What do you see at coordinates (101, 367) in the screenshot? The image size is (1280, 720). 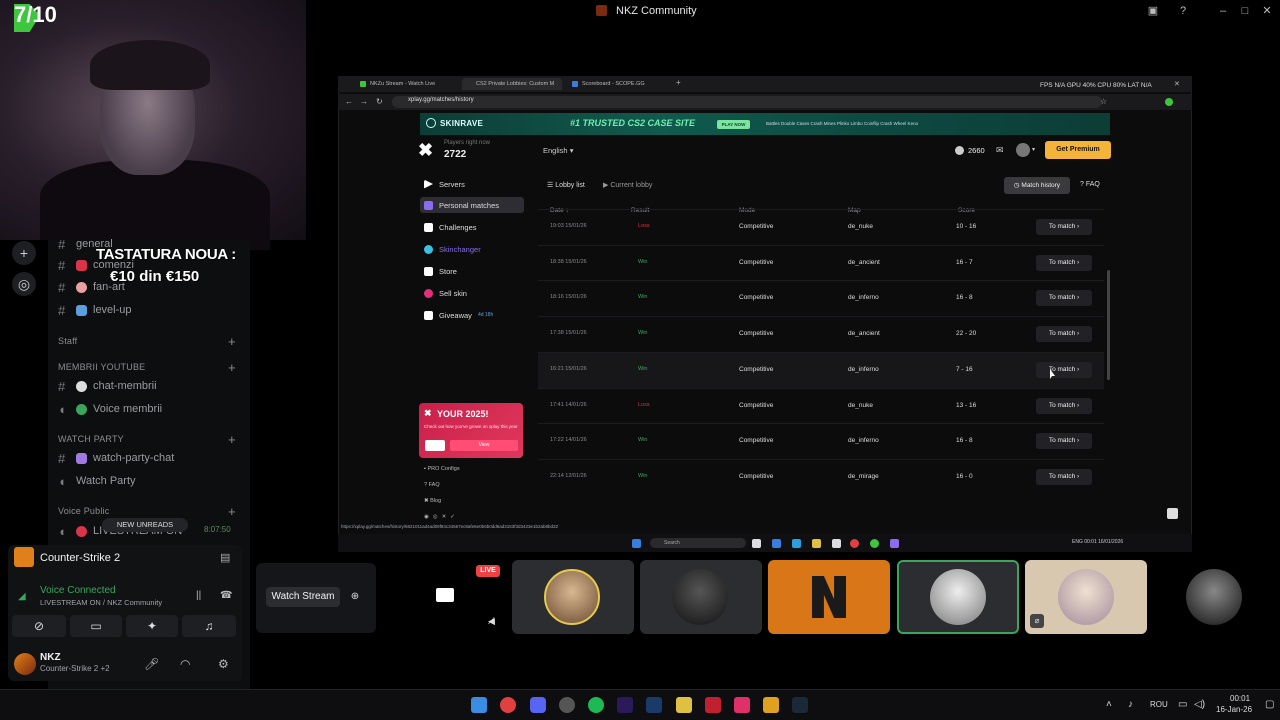 I see `category-youtube: MEMBRII YOUTUBE` at bounding box center [101, 367].